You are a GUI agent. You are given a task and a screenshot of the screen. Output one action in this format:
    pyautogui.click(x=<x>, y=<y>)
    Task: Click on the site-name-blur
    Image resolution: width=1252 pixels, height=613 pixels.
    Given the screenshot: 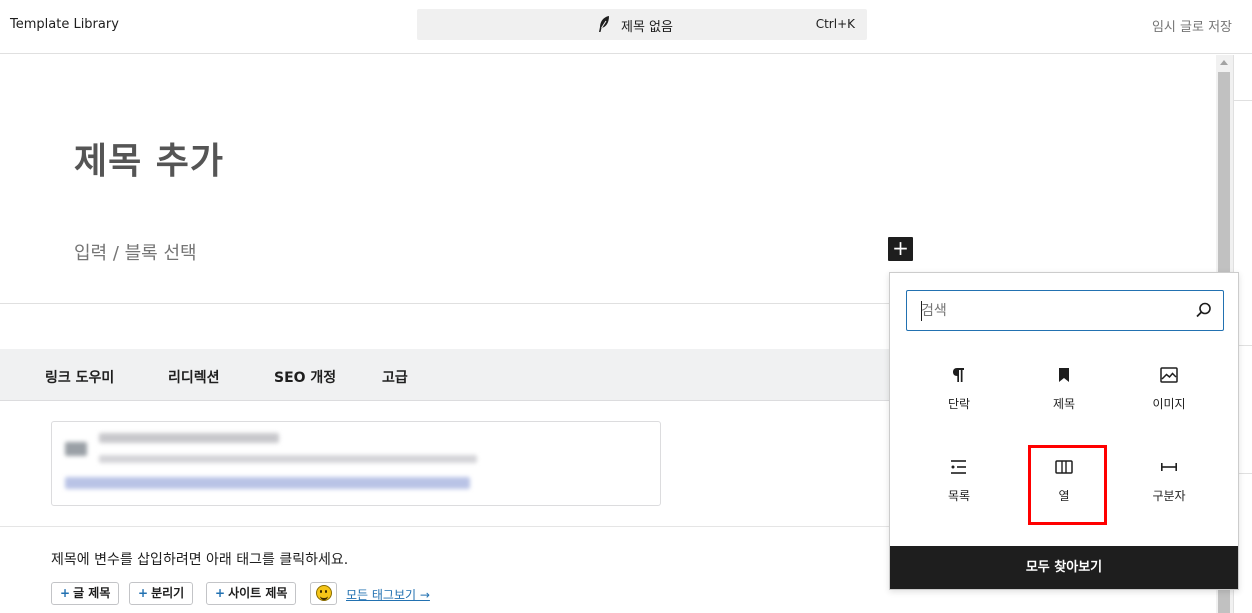 What is the action you would take?
    pyautogui.click(x=189, y=438)
    